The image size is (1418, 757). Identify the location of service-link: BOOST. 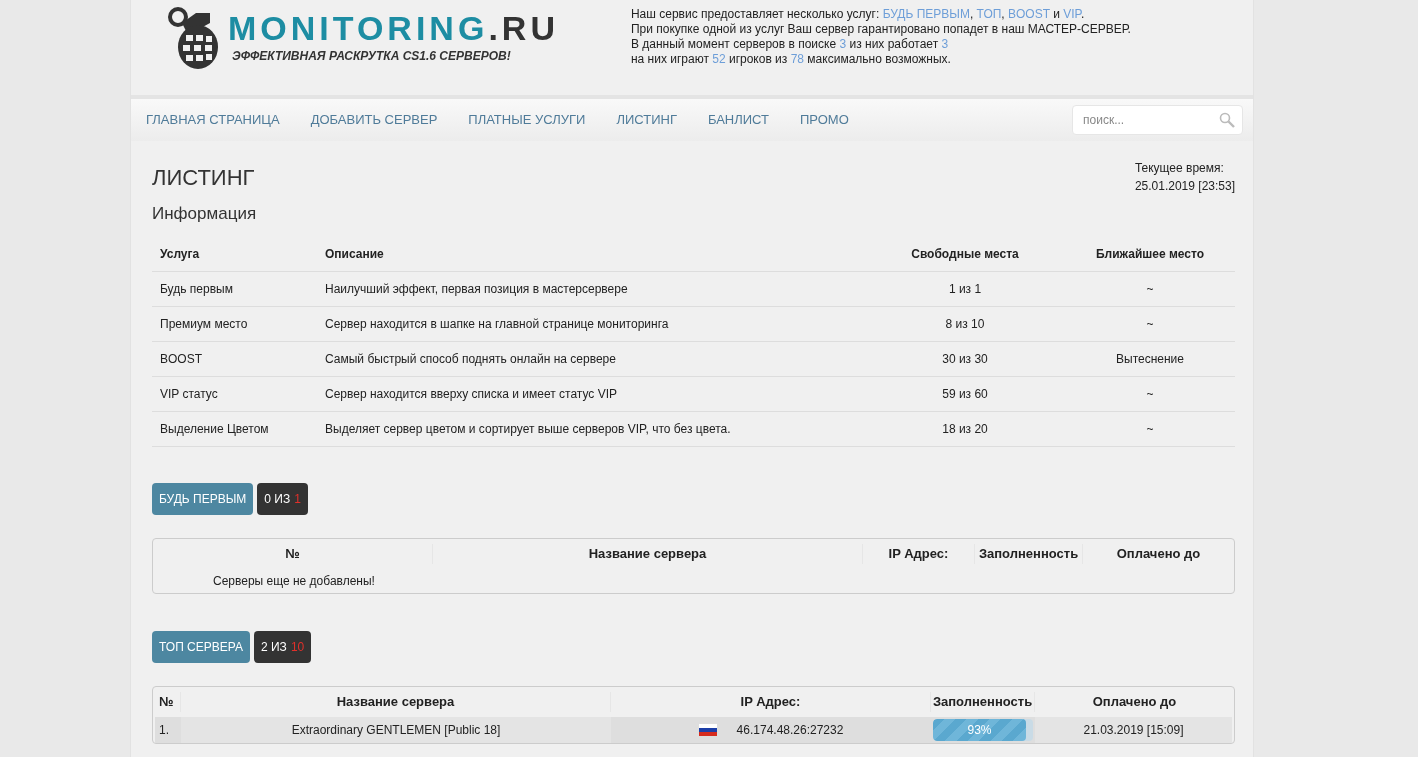
(1029, 14).